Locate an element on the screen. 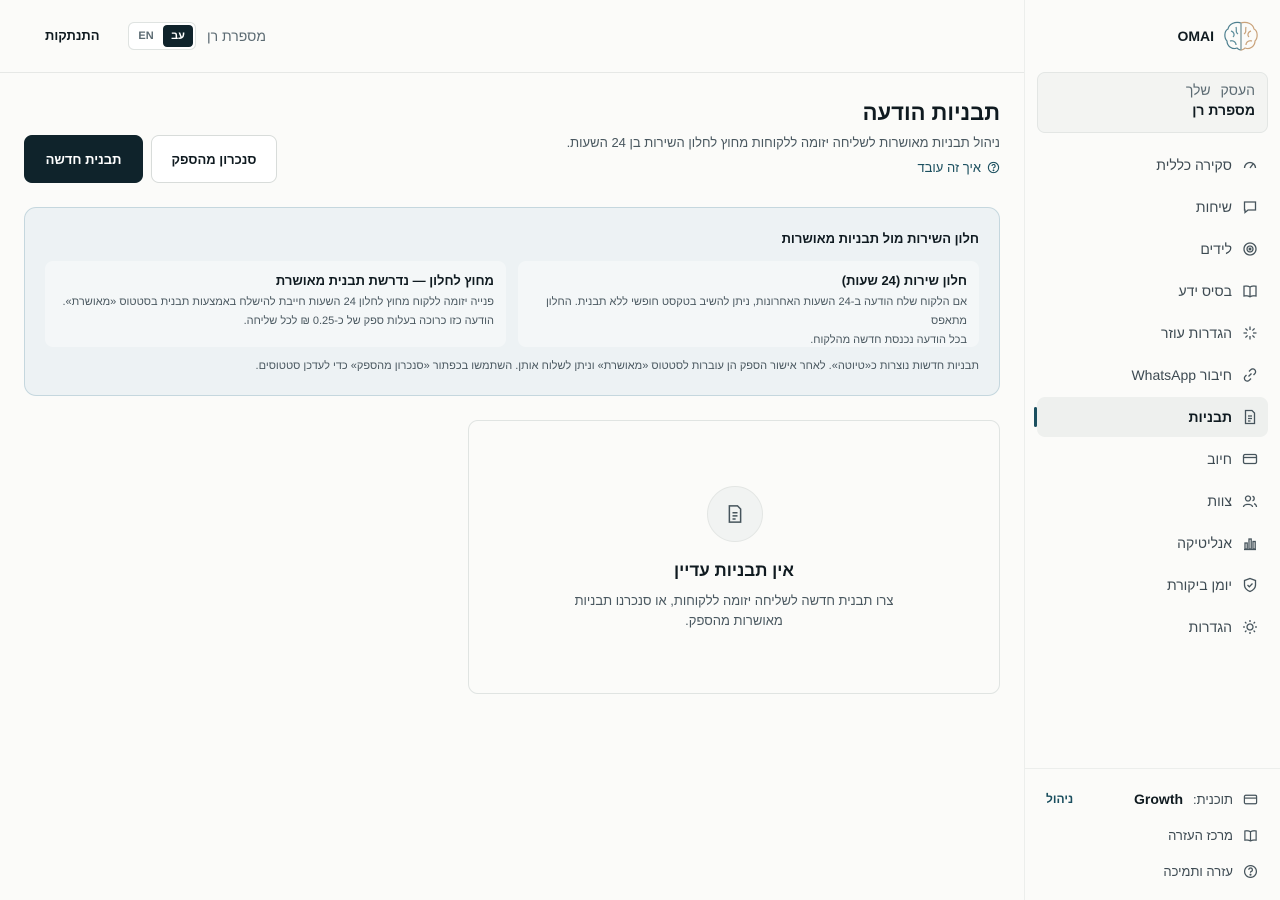  manage-plan-link: ניהול is located at coordinates (1059, 799).